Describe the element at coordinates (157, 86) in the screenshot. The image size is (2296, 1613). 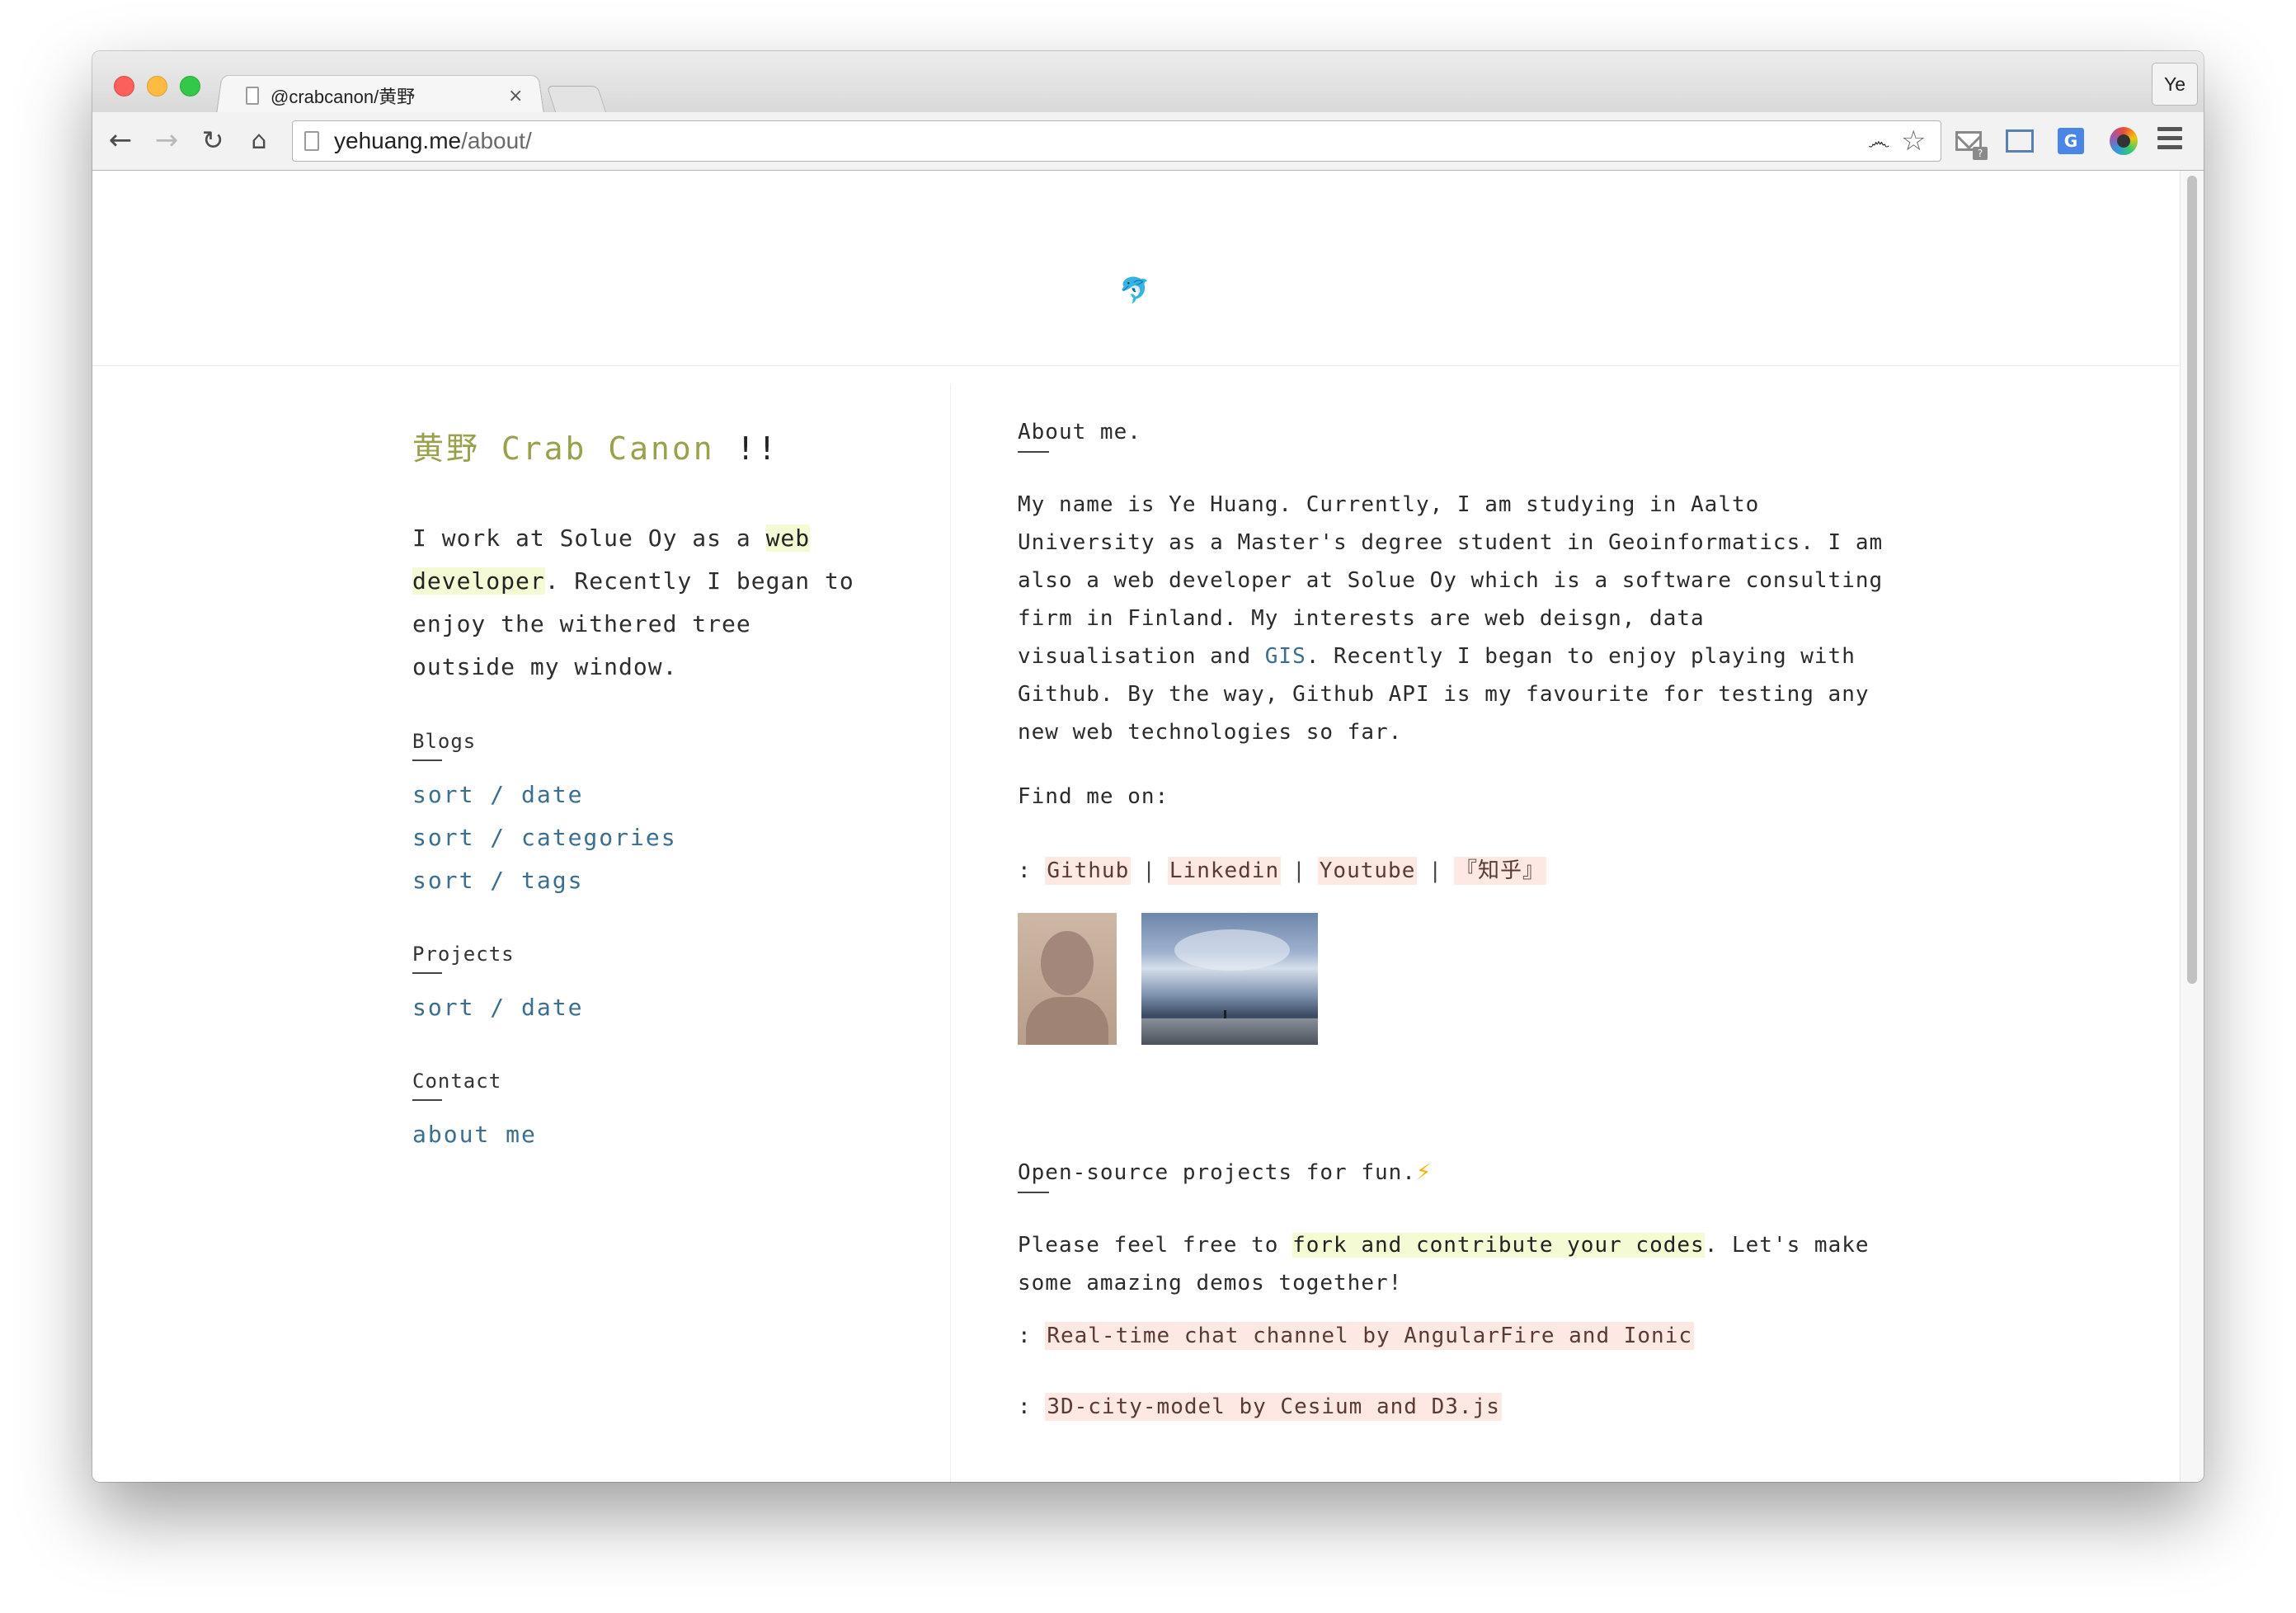
I see `minimize-window-button` at that location.